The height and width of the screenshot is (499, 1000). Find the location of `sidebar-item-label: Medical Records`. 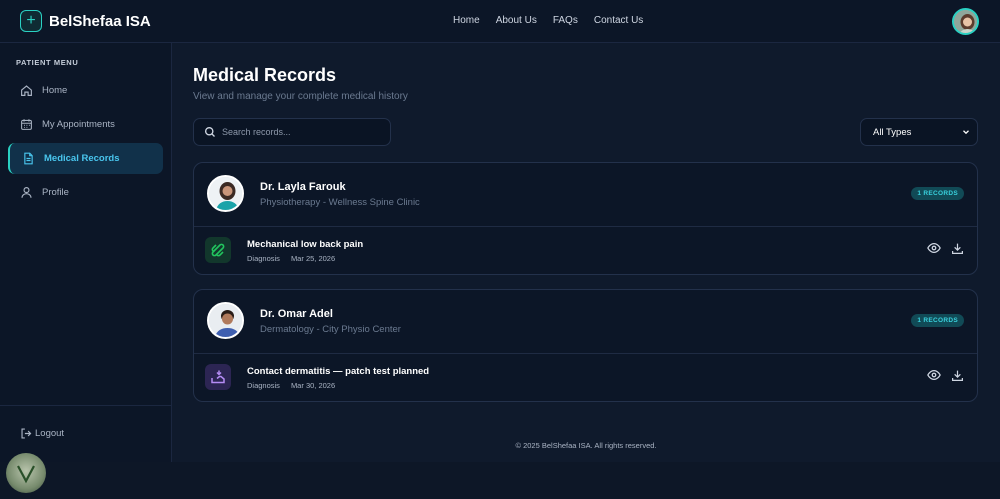

sidebar-item-label: Medical Records is located at coordinates (82, 158).